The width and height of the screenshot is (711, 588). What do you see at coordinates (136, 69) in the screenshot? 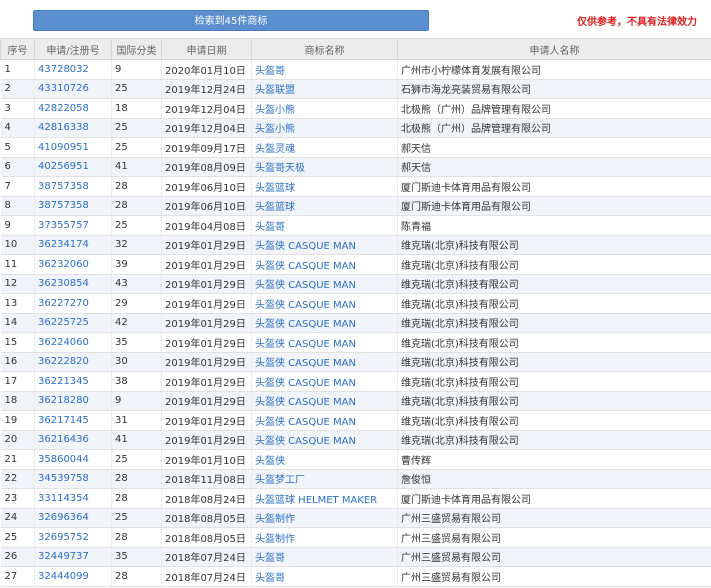
I see `intl-class: 9` at bounding box center [136, 69].